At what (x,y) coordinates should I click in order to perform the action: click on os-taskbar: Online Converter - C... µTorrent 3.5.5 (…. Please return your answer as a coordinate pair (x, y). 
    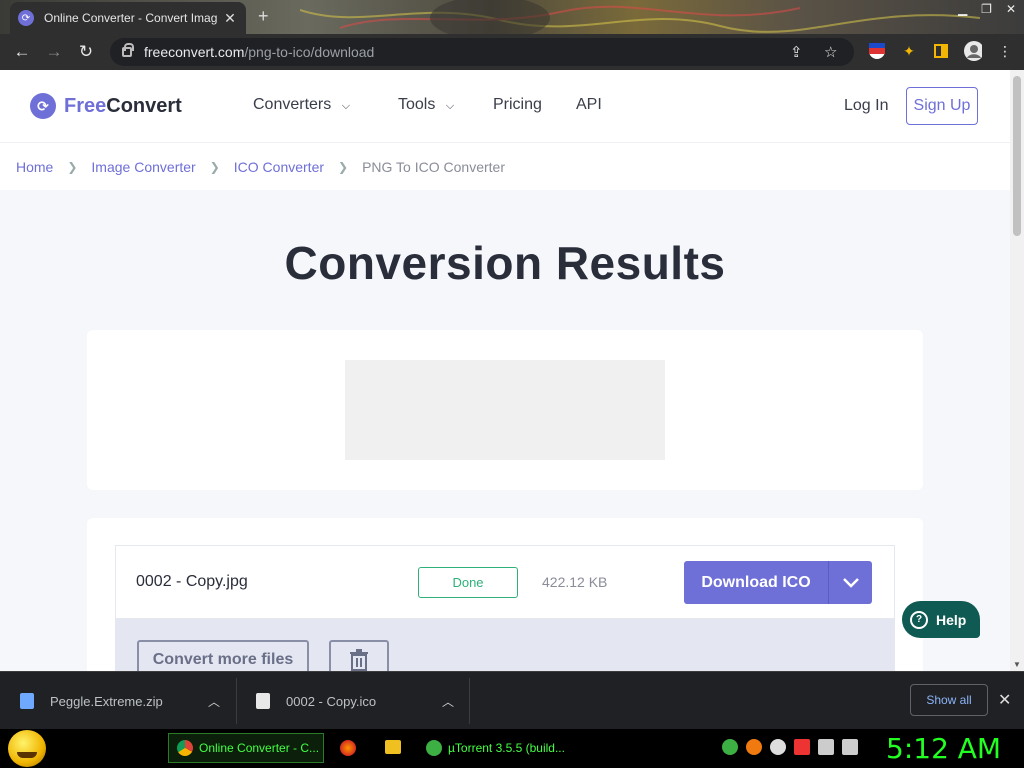
    Looking at the image, I should click on (512, 748).